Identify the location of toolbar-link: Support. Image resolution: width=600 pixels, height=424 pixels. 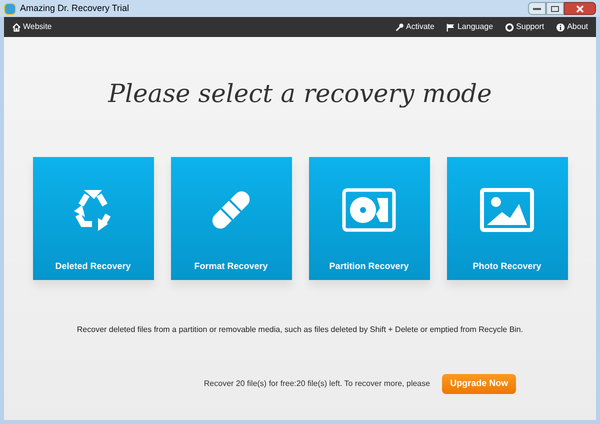
(524, 27).